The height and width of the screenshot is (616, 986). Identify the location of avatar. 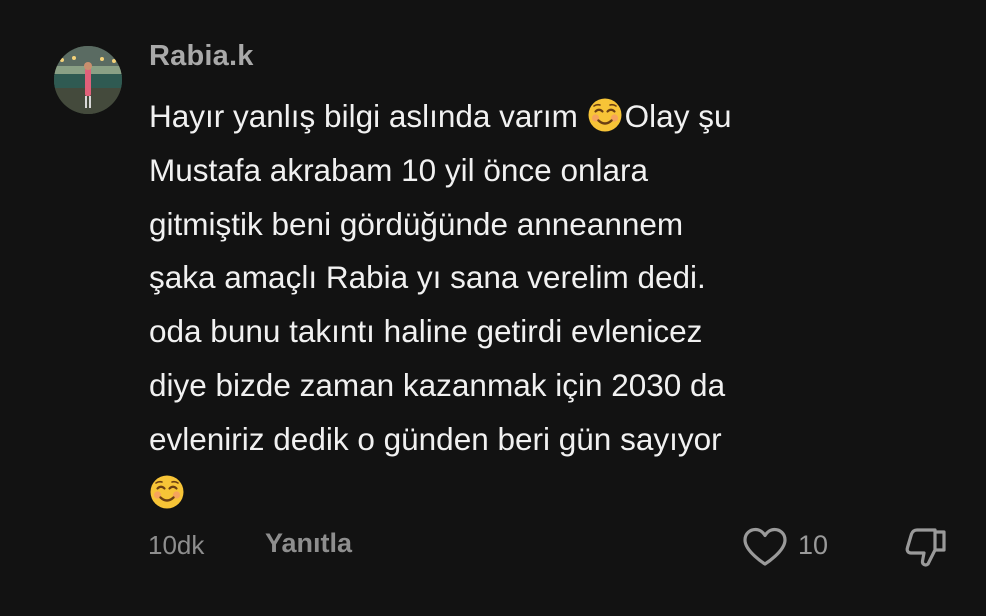
(88, 80).